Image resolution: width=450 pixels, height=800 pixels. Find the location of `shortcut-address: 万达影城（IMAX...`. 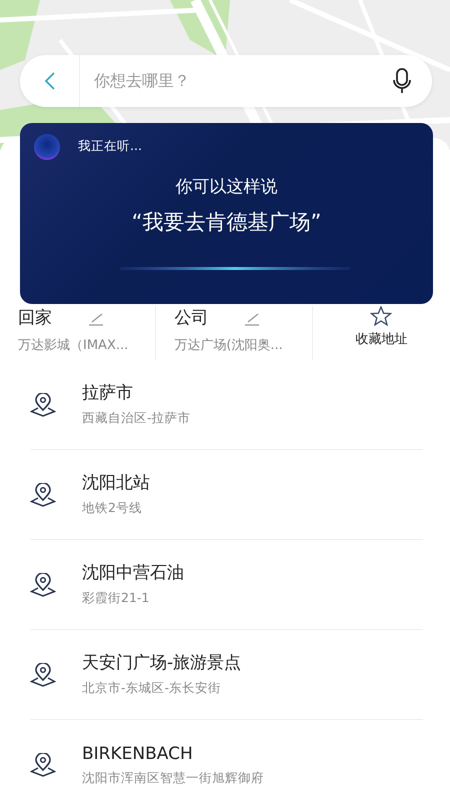

shortcut-address: 万达影城（IMAX... is located at coordinates (74, 345).